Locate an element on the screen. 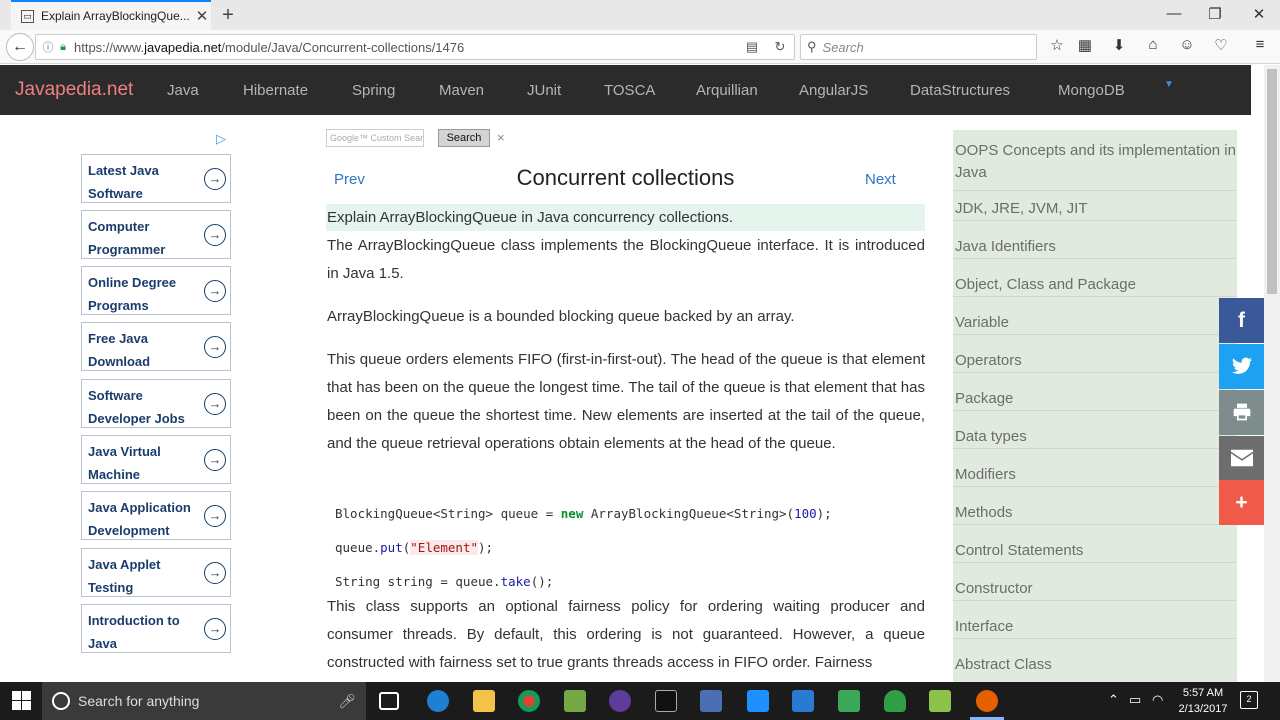 Image resolution: width=1280 pixels, height=720 pixels. code-line: String string = queue.take(); is located at coordinates (444, 581).